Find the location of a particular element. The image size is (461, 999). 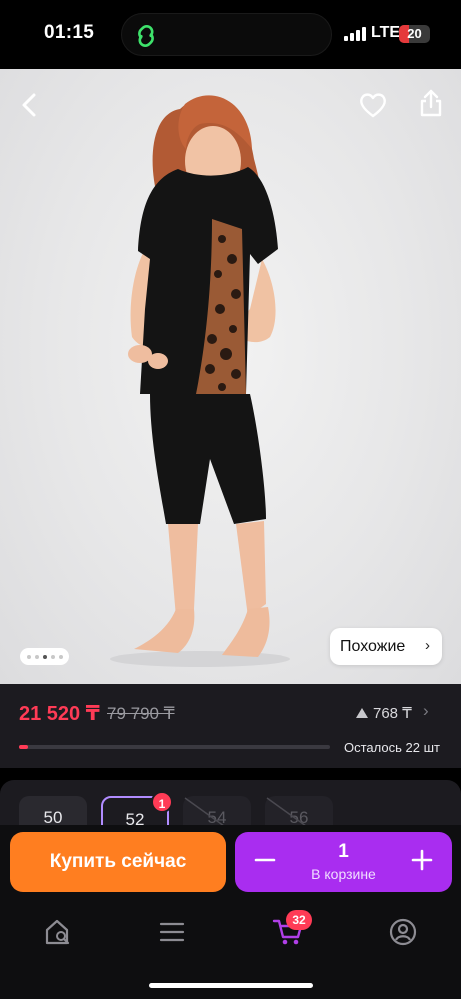

stock-progress-fill is located at coordinates (24, 747).